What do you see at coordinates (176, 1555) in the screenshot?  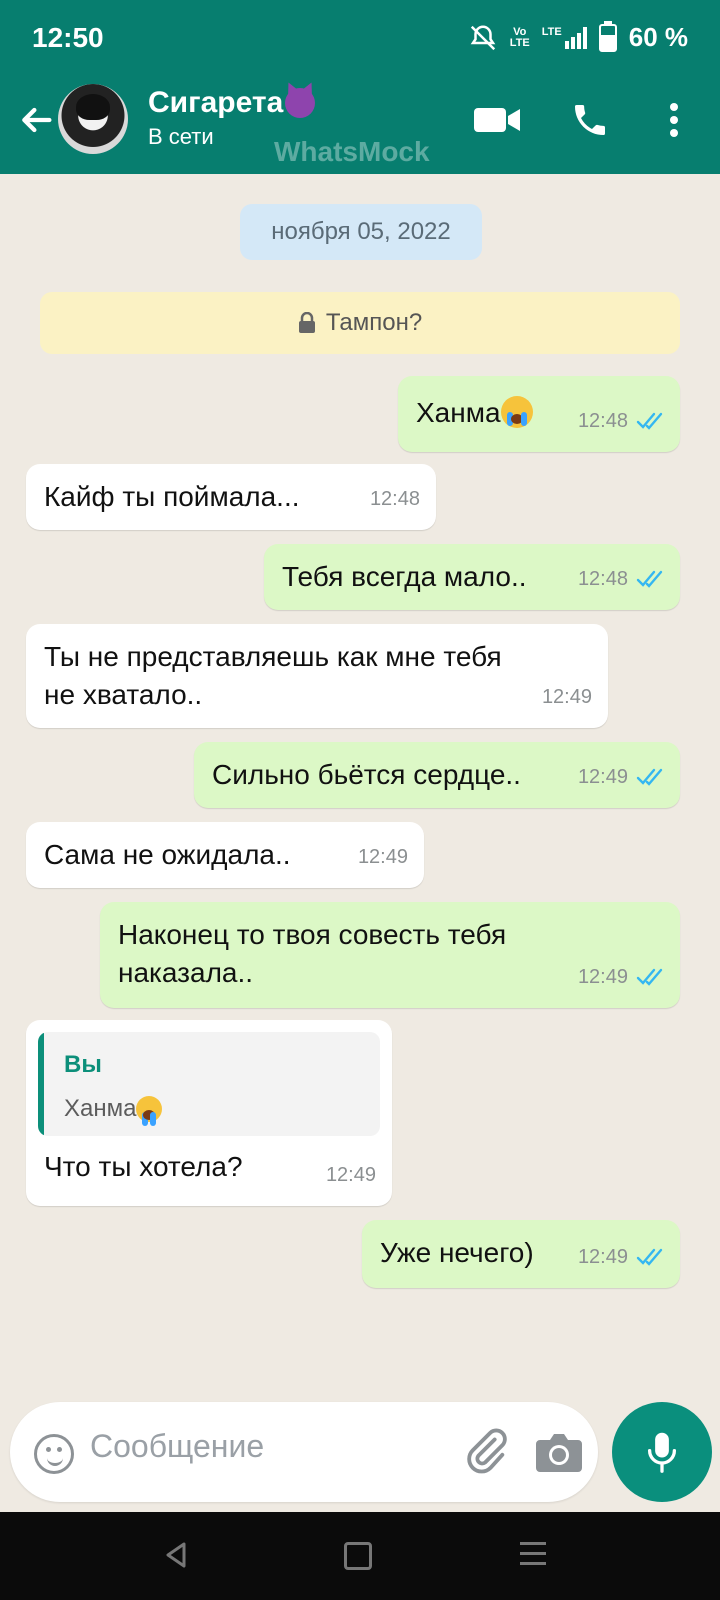 I see `nav-back-icon` at bounding box center [176, 1555].